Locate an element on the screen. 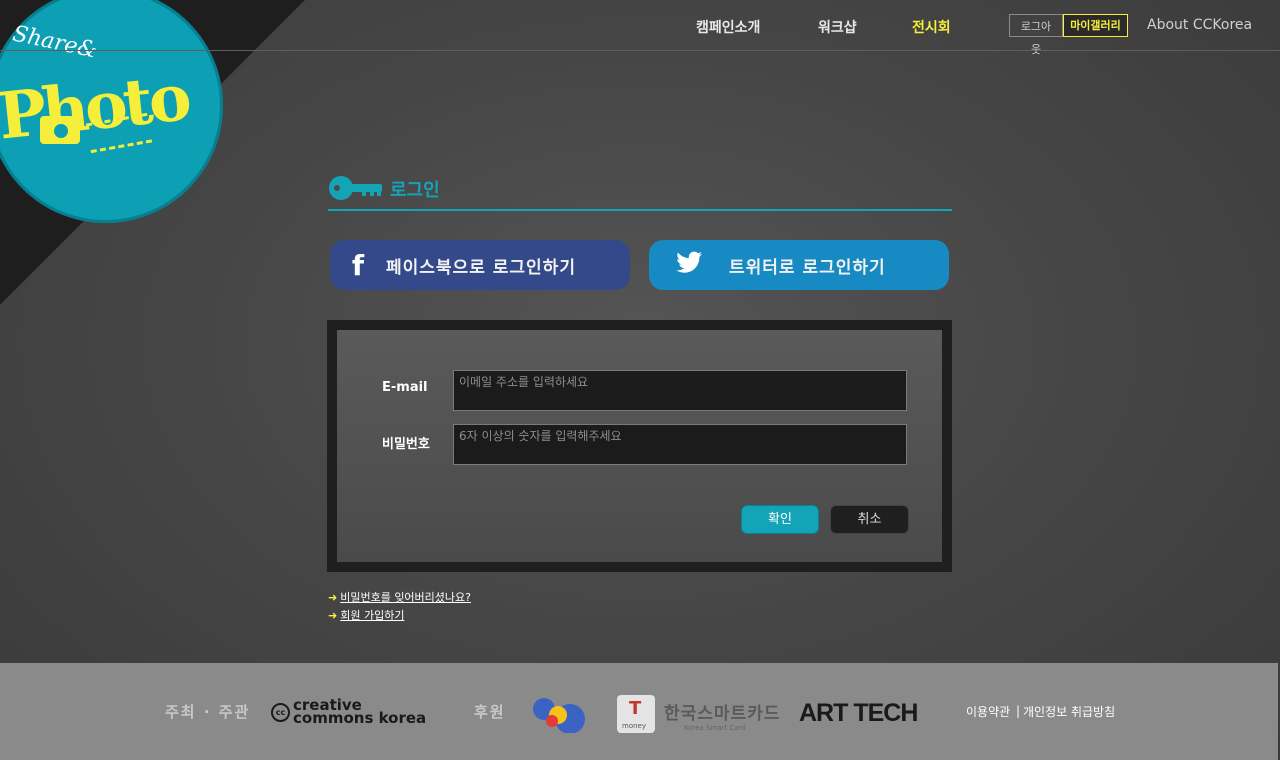 The width and height of the screenshot is (1280, 760). page-title: 로그인 is located at coordinates (415, 190).